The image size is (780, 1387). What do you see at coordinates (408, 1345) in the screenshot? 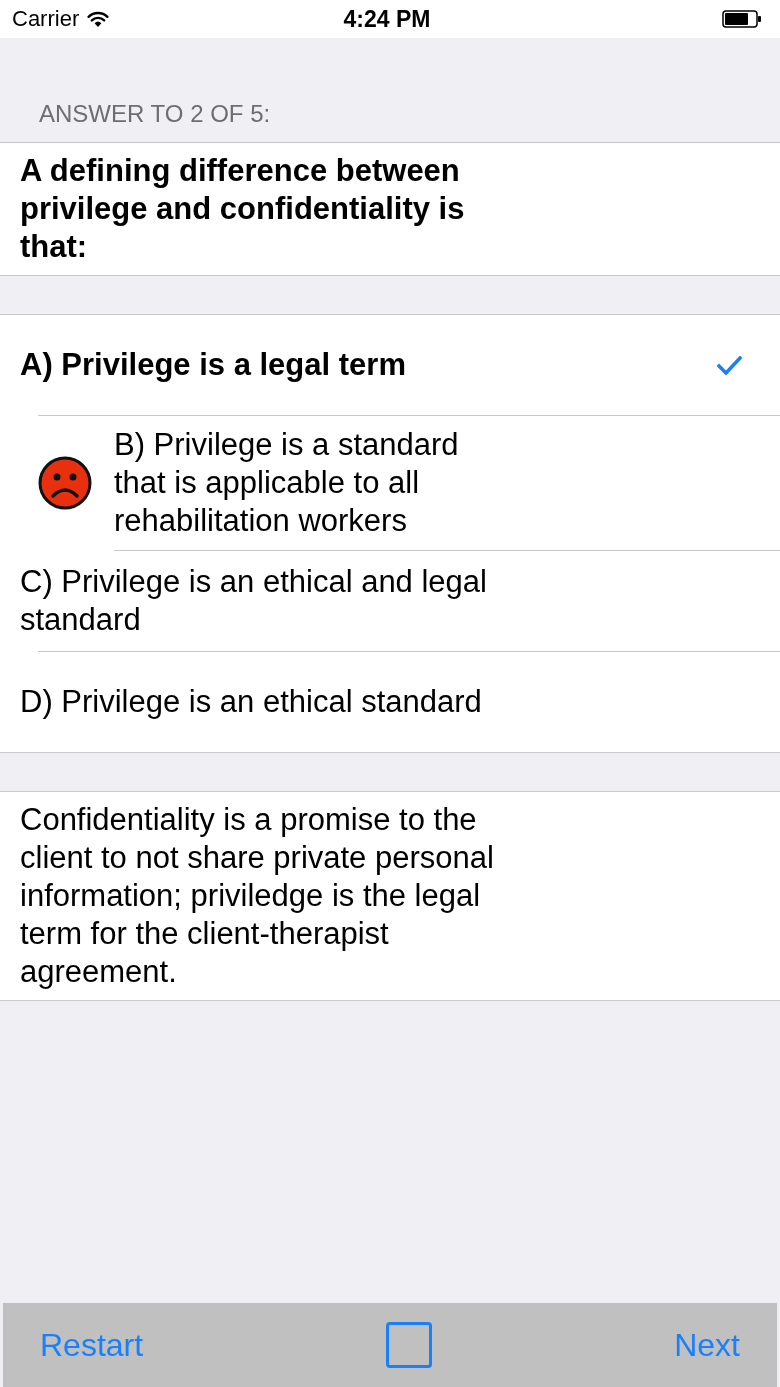
I see `checkbox` at bounding box center [408, 1345].